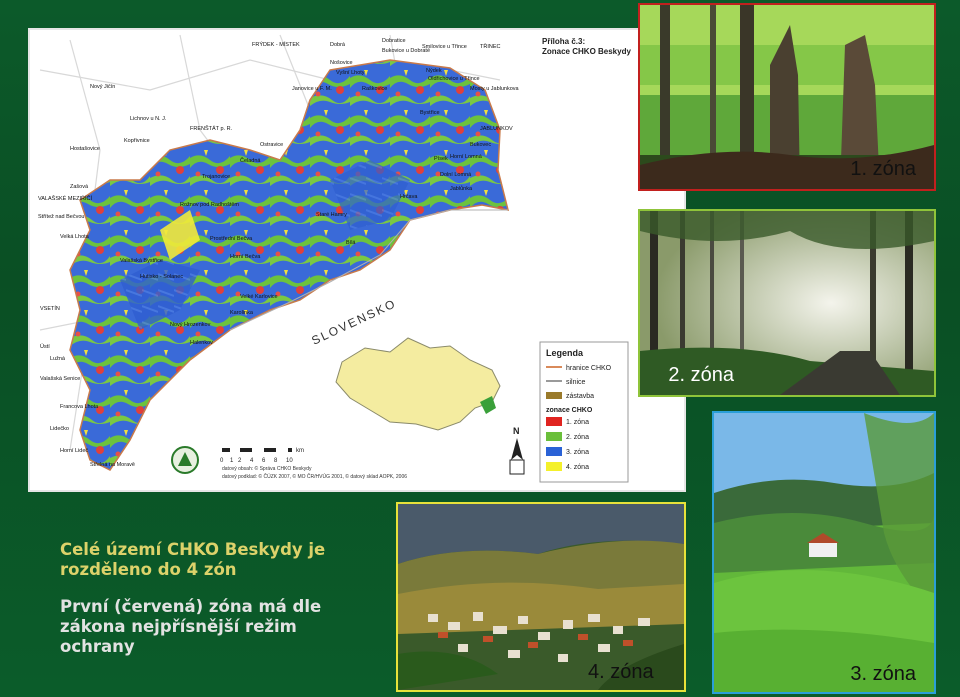 This screenshot has width=960, height=697. I want to click on place-label: Střelná na Moravě, so click(112, 465).